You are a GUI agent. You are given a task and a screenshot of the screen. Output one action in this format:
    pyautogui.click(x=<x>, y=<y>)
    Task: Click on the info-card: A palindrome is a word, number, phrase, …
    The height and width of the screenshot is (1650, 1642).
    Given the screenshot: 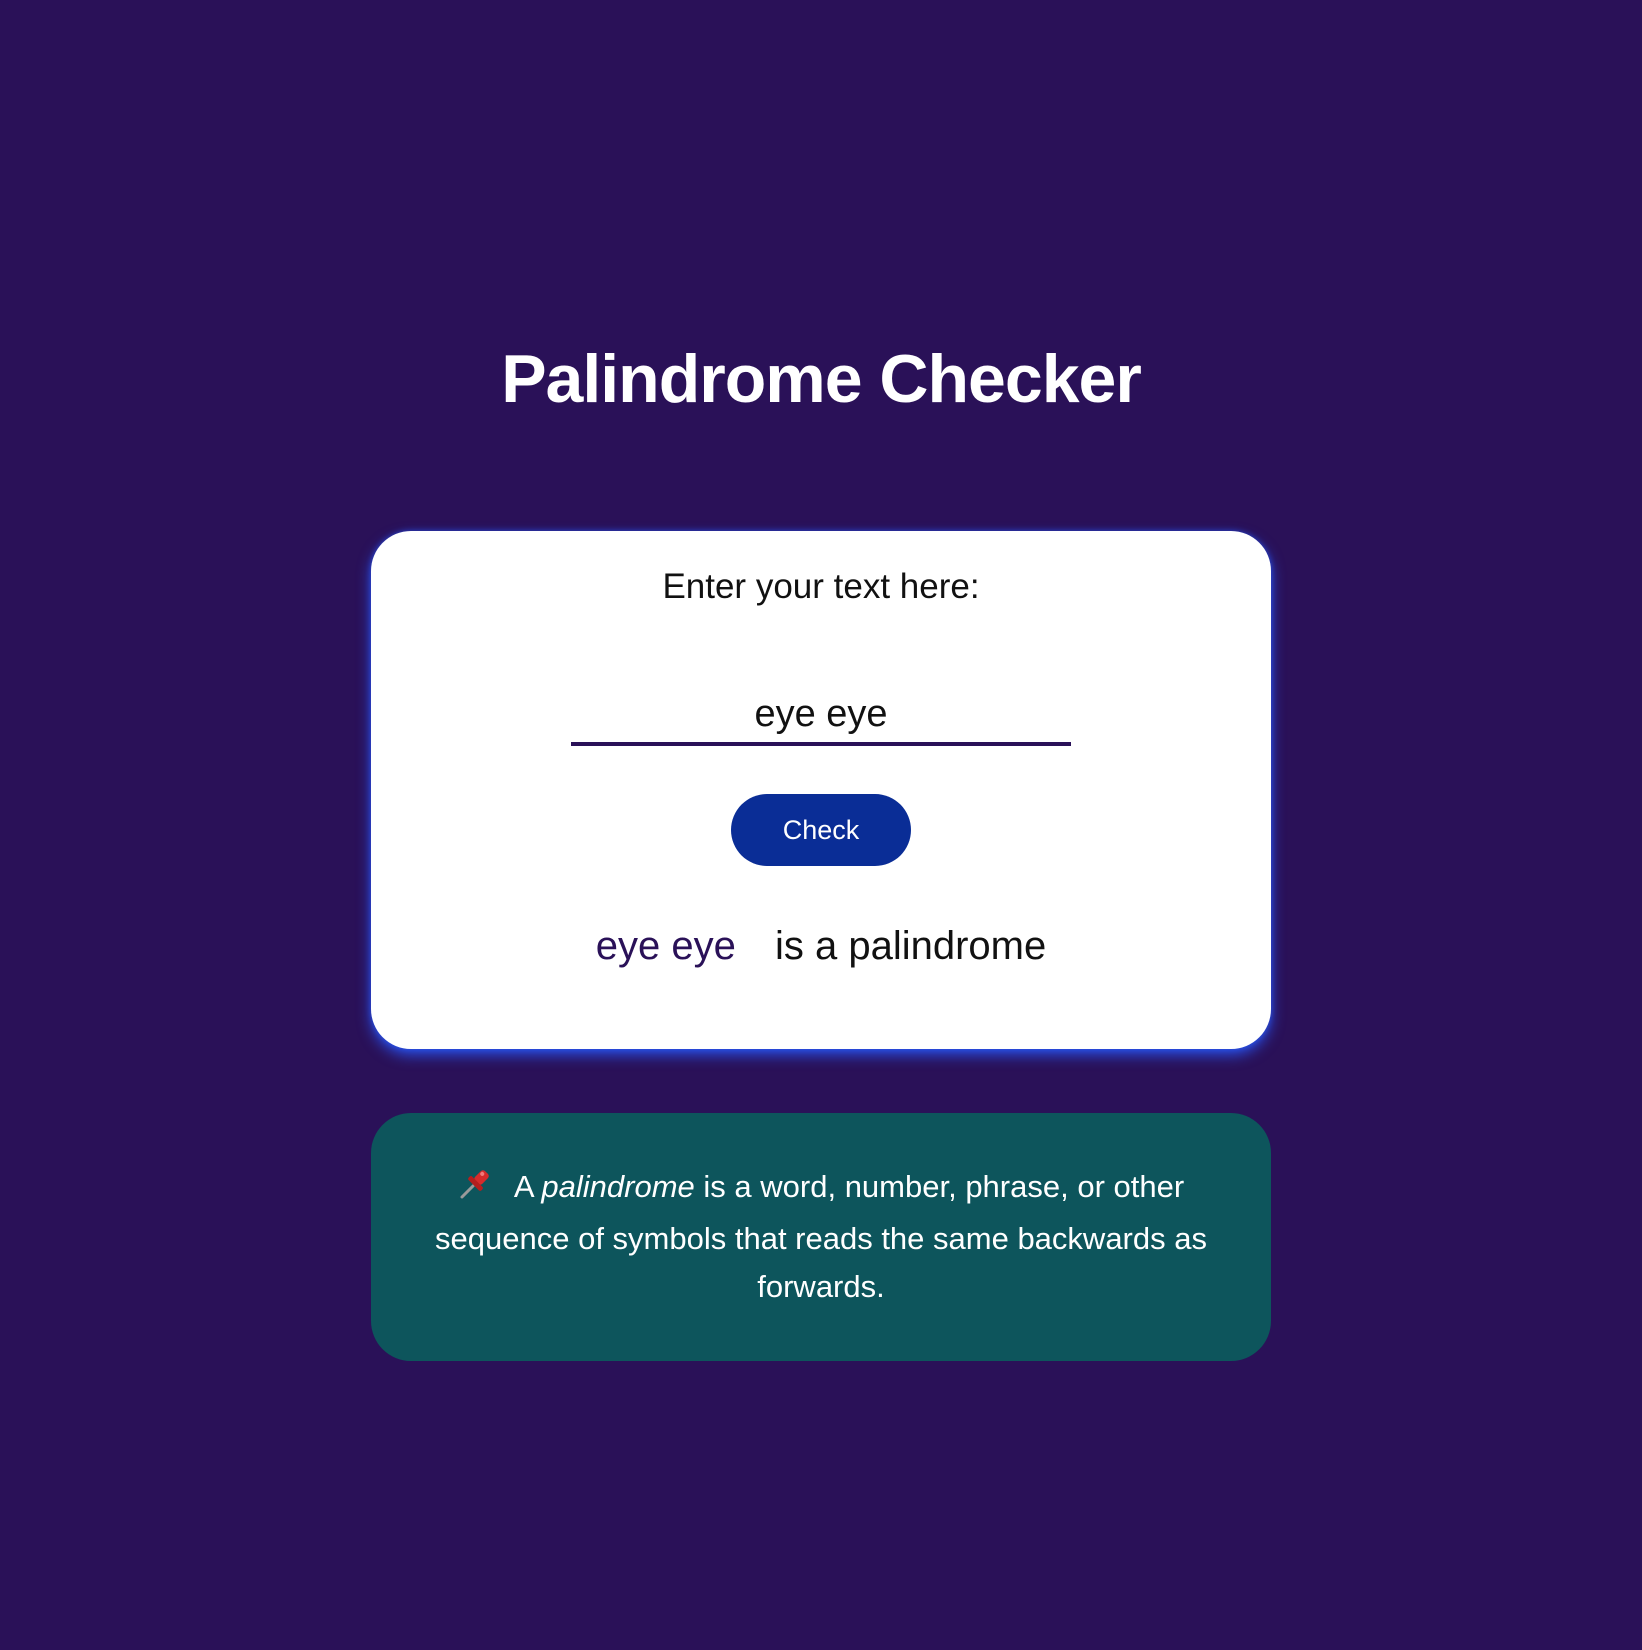 What is the action you would take?
    pyautogui.click(x=821, y=1237)
    